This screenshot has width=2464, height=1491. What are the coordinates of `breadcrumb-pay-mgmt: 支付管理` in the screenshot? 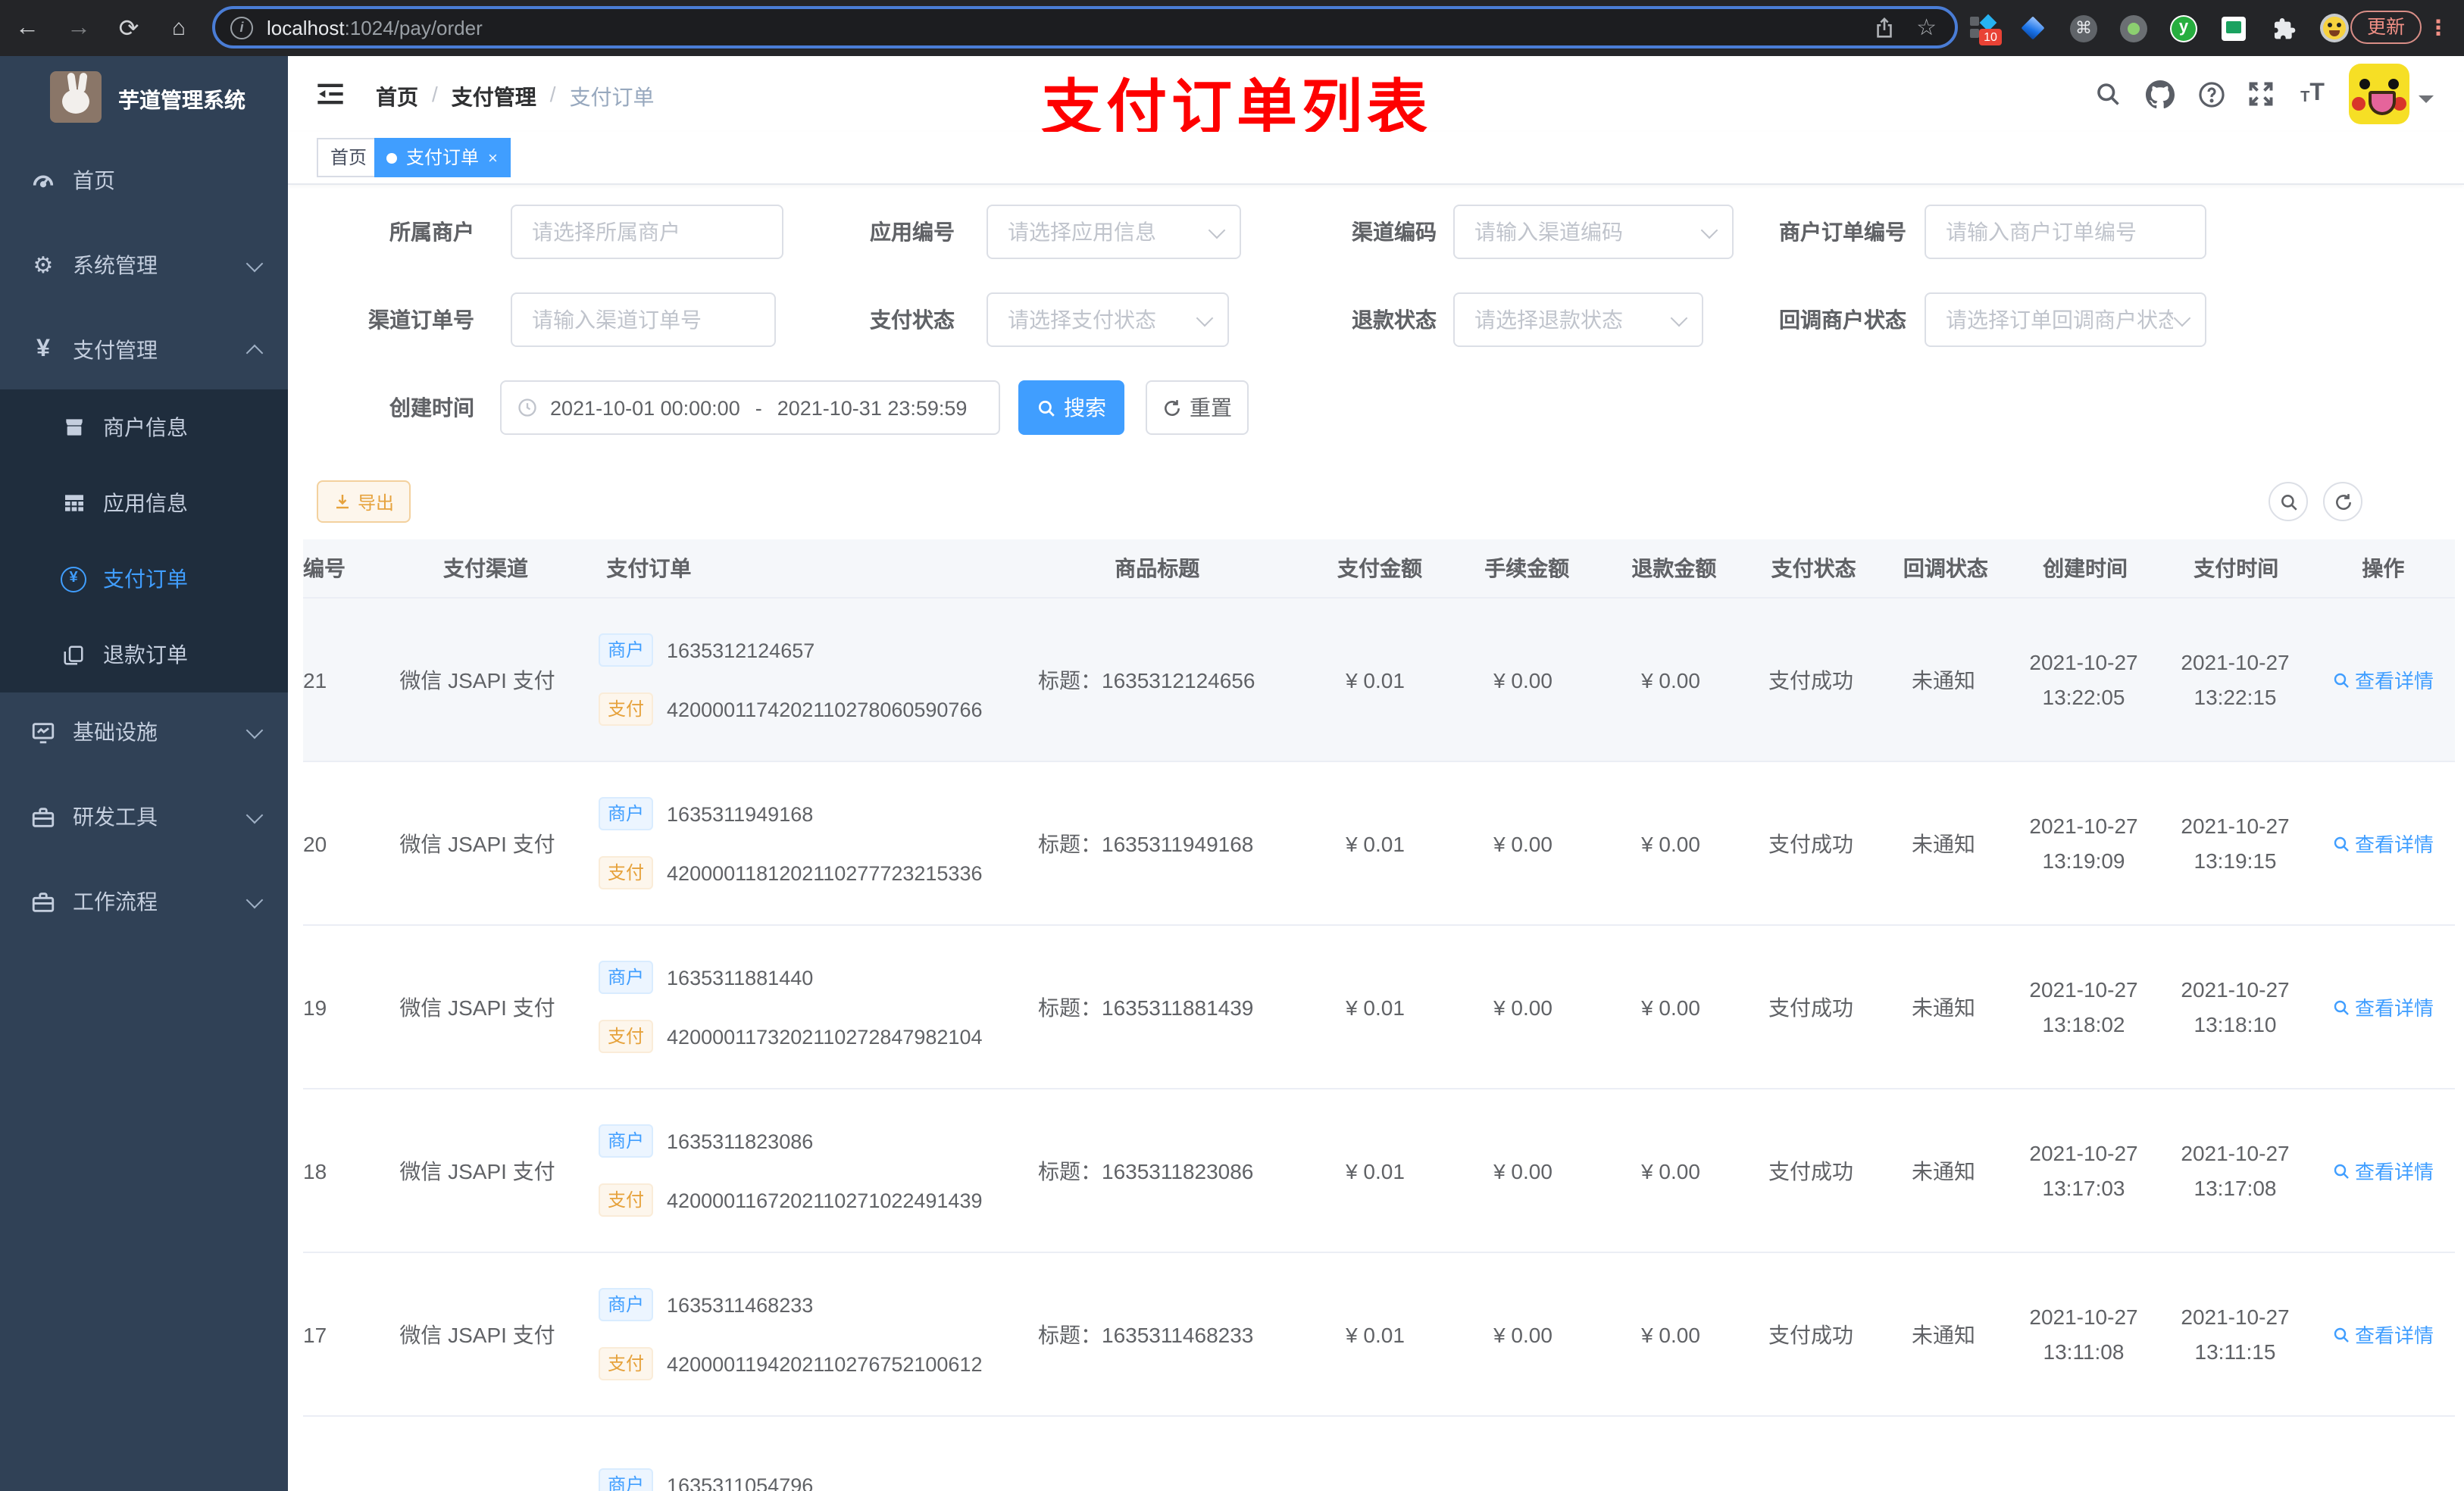 It's located at (494, 97).